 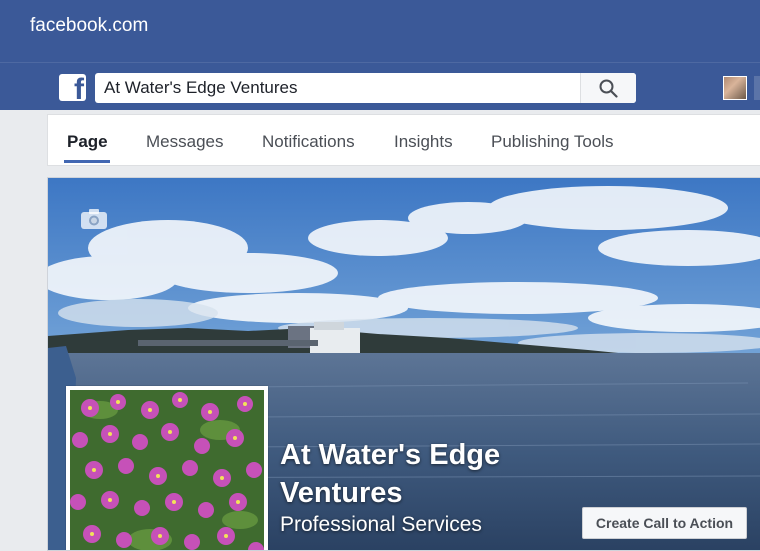 I want to click on camera-icon, so click(x=94, y=219).